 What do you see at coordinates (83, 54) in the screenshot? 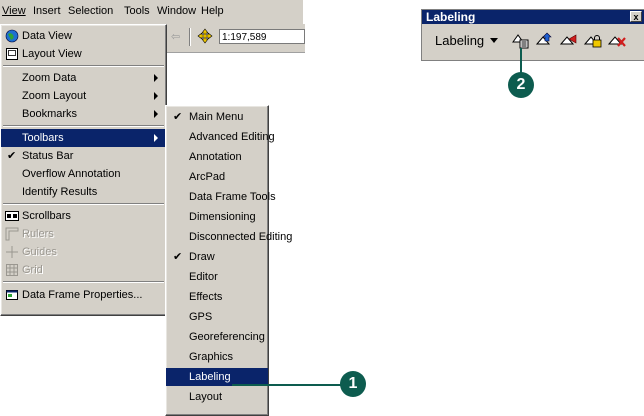
I see `menu-item-layout-view: Layout View` at bounding box center [83, 54].